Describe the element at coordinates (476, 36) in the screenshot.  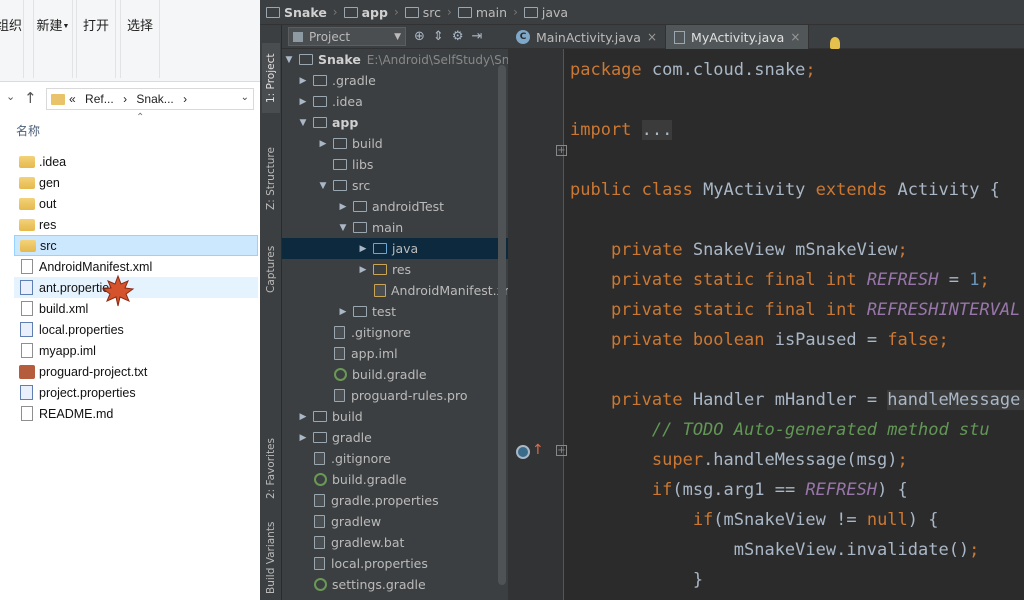
I see `hide-icon: ⇥` at that location.